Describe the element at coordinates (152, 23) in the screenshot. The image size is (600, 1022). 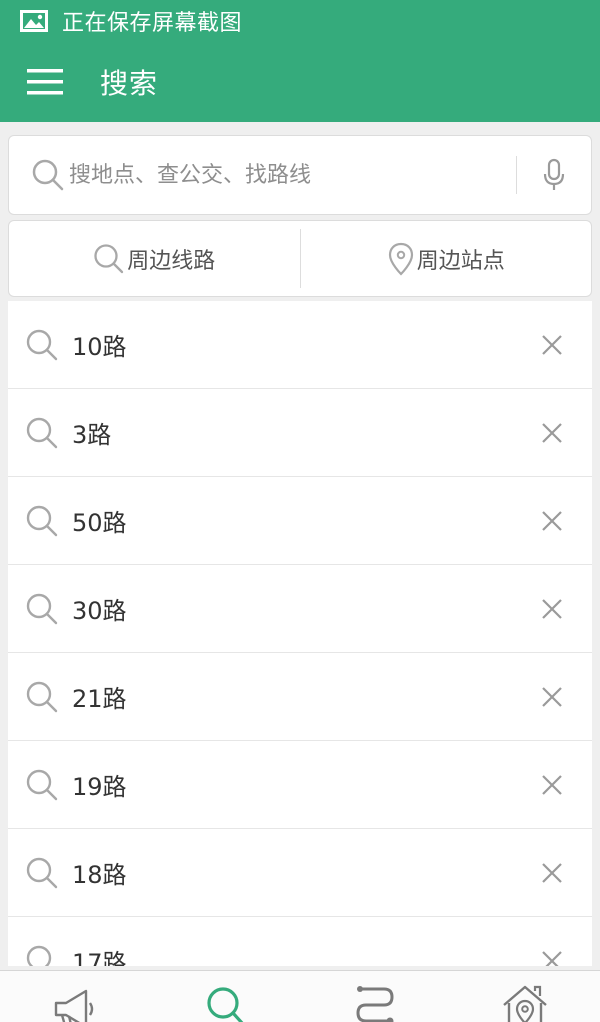
I see `status-text: 正在保存屏幕截图` at that location.